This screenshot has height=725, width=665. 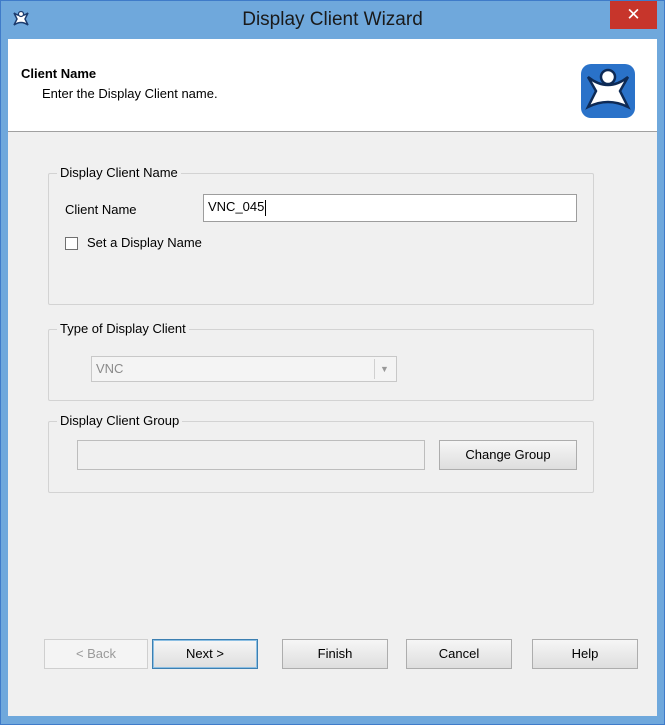 What do you see at coordinates (266, 207) in the screenshot?
I see `text-caret` at bounding box center [266, 207].